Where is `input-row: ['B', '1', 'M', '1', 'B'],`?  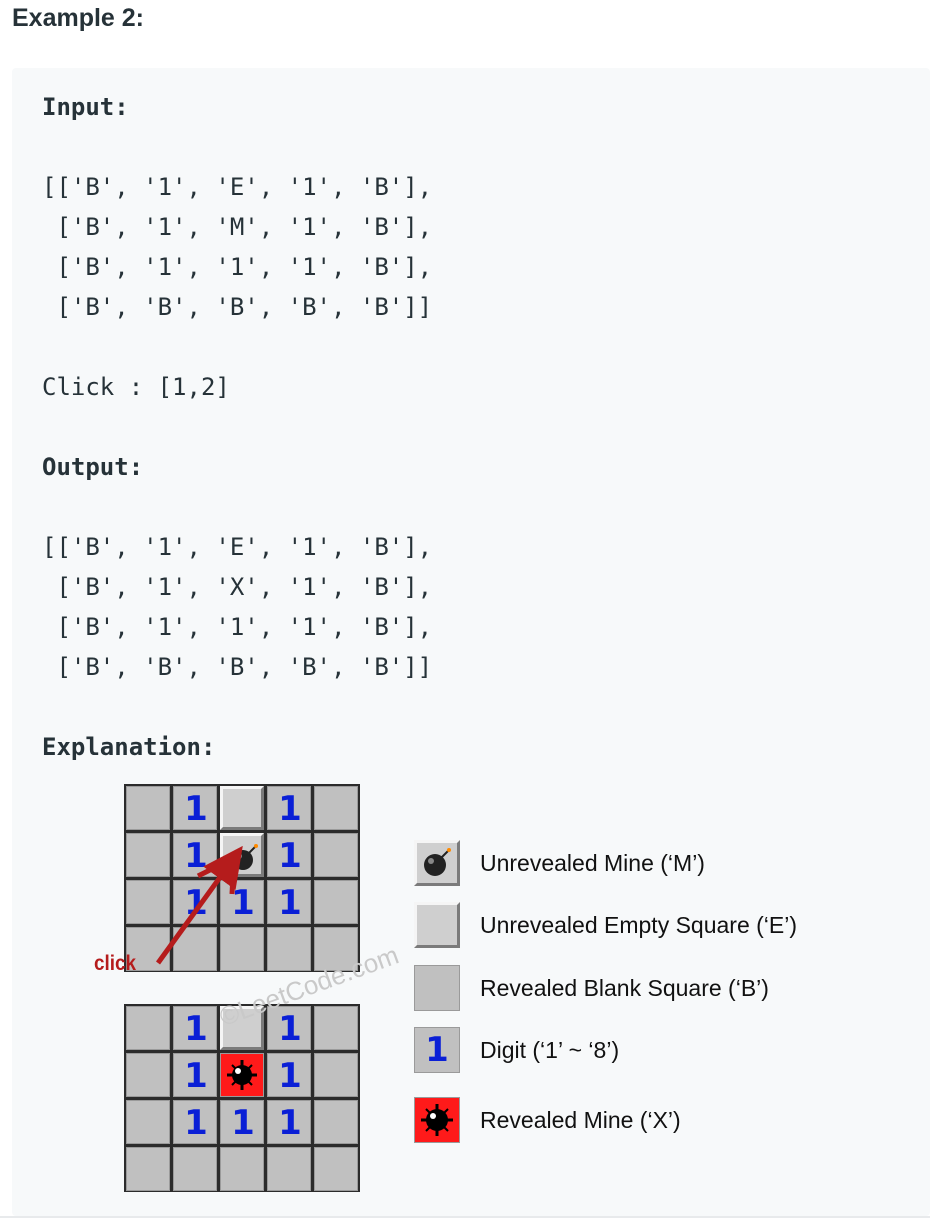
input-row: ['B', '1', 'M', '1', 'B'], is located at coordinates (237, 227).